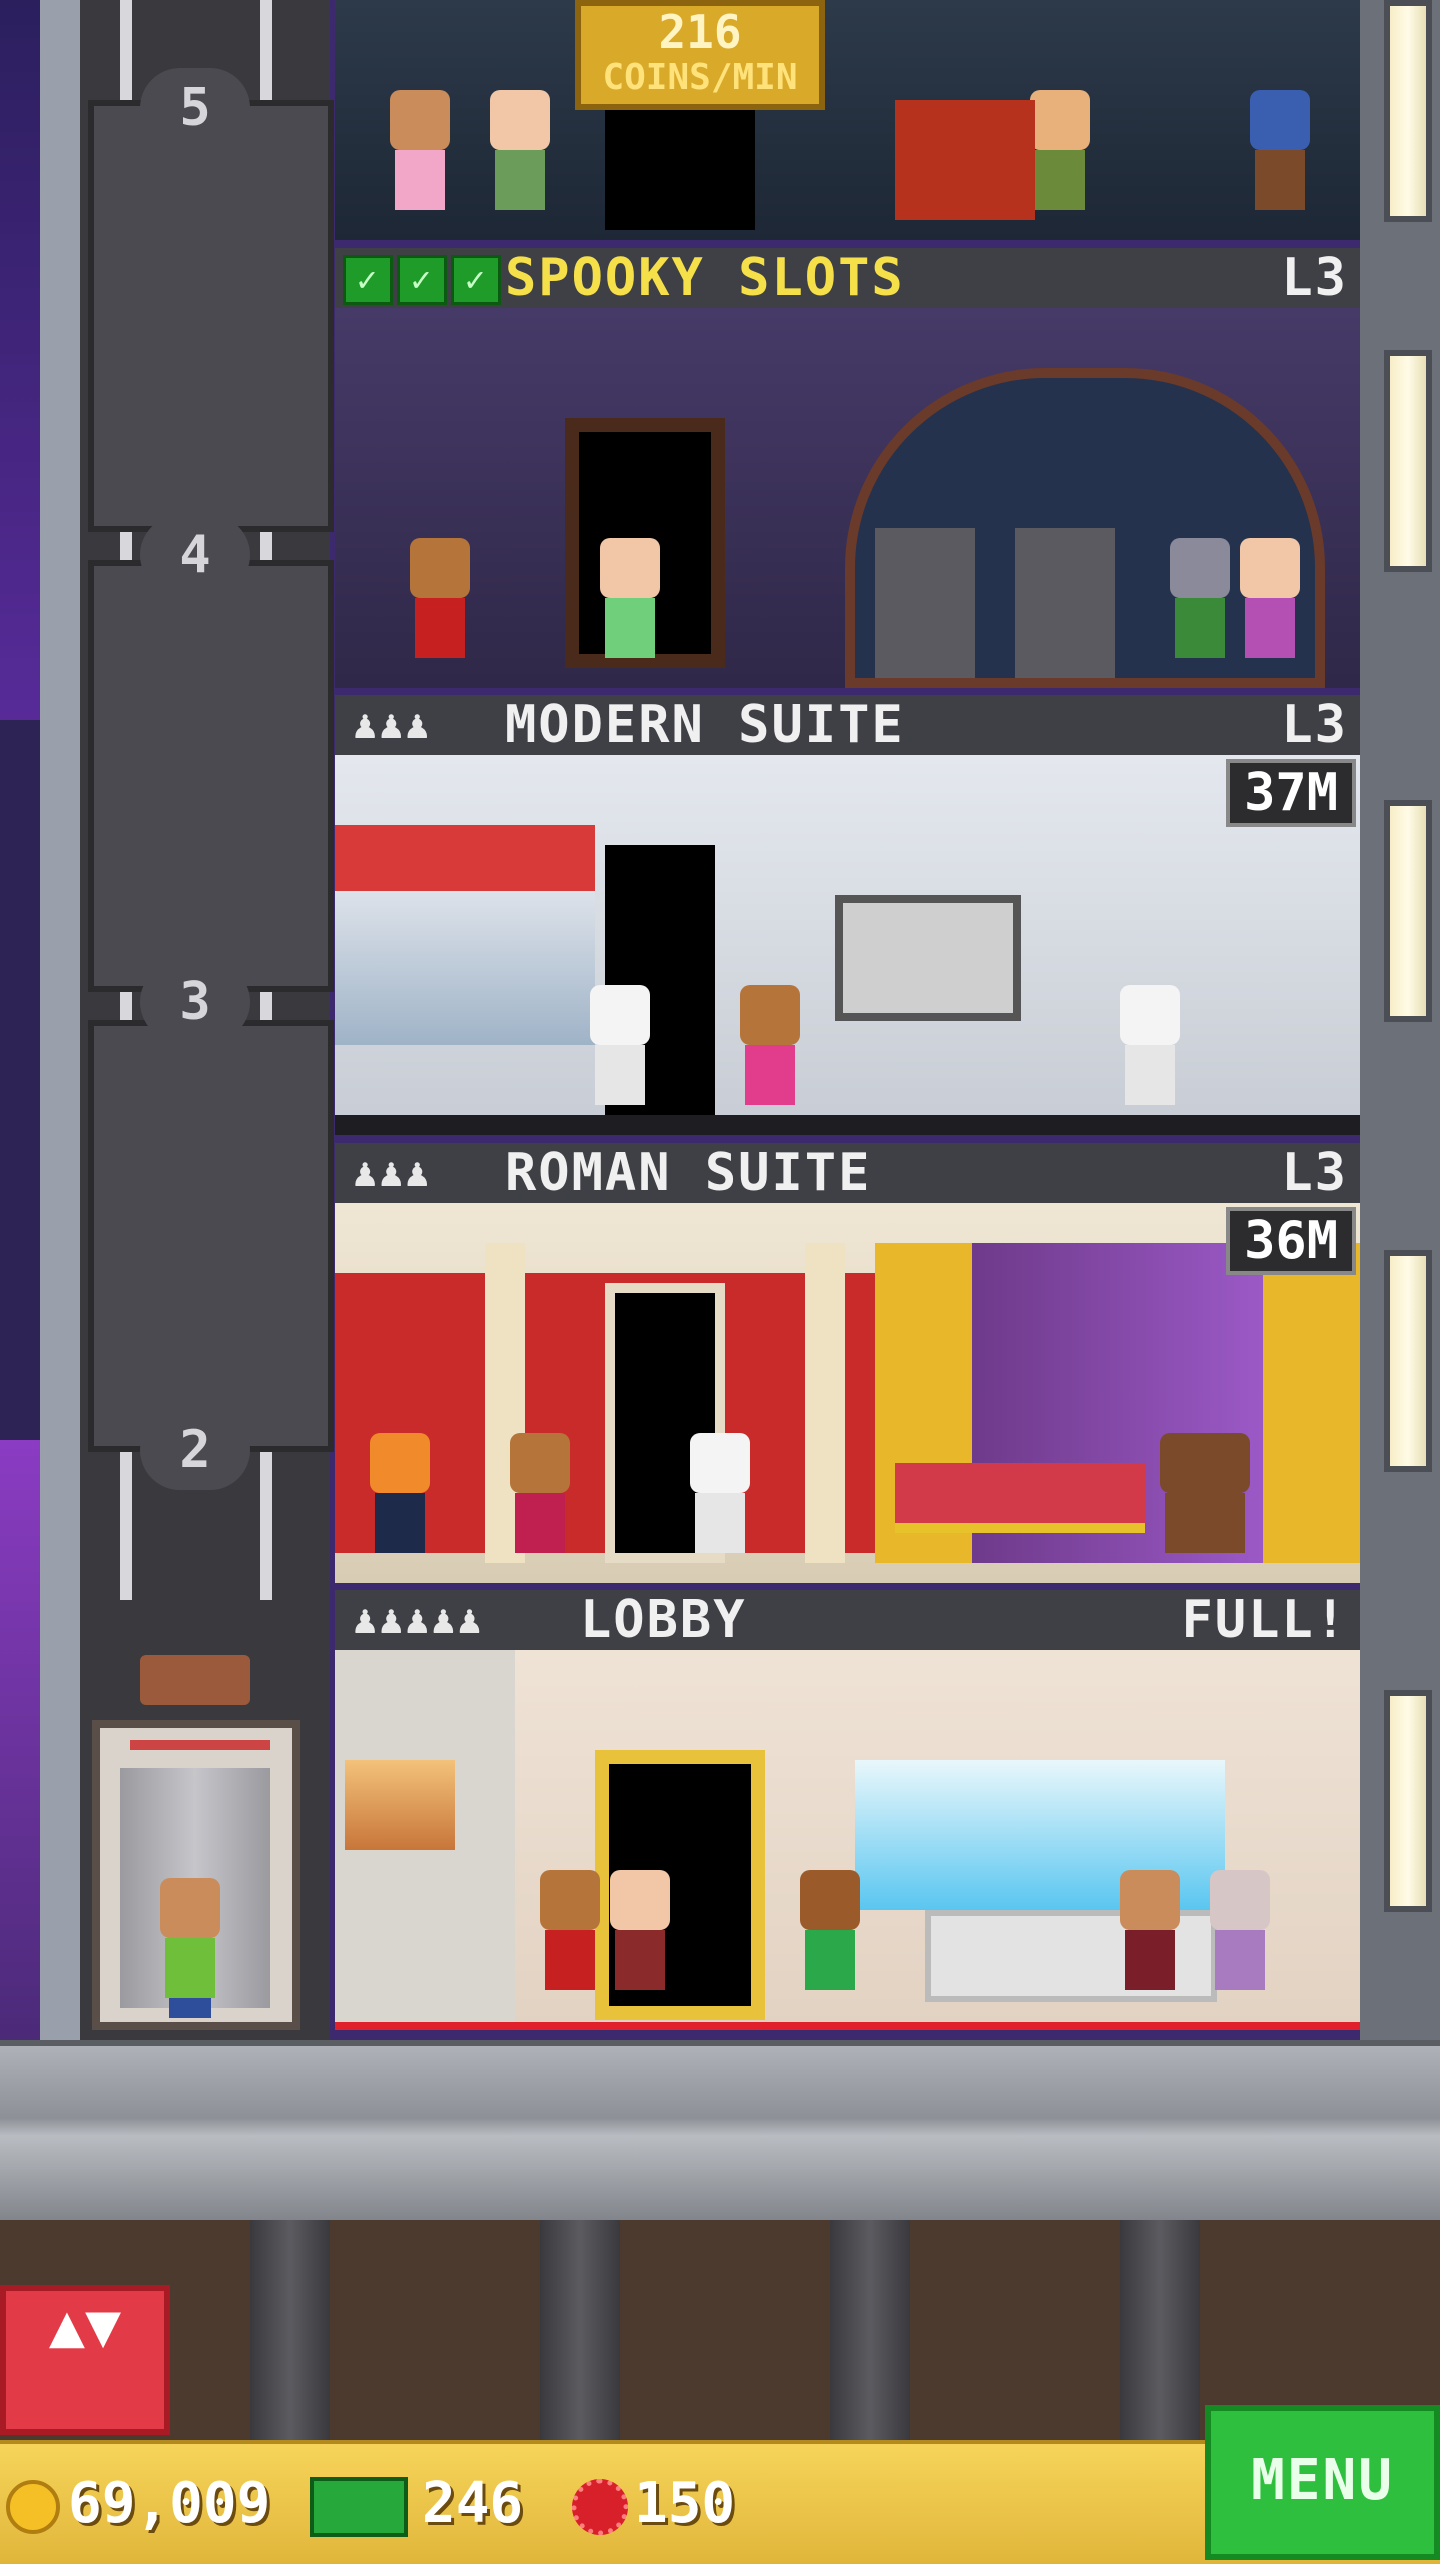 This screenshot has height=2564, width=1440. I want to click on chips-value: 150, so click(685, 2503).